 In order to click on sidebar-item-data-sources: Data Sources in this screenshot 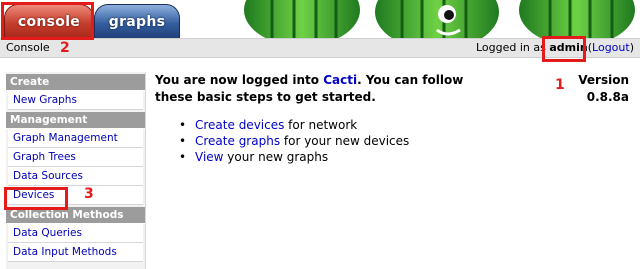, I will do `click(75, 176)`.